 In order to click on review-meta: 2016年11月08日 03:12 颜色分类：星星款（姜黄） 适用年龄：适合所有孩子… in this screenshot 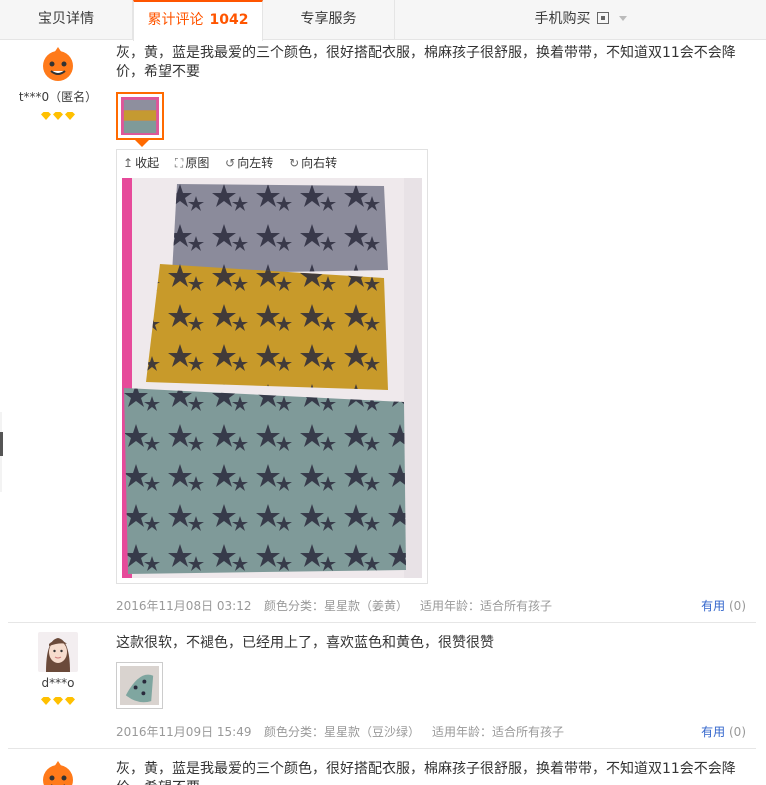, I will do `click(431, 605)`.